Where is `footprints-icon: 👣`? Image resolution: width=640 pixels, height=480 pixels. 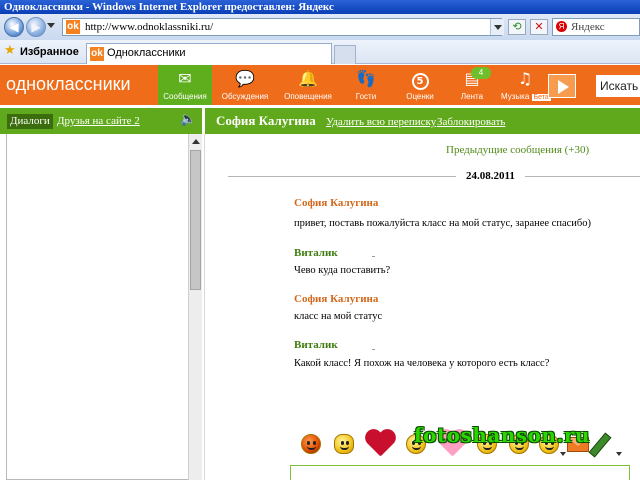
footprints-icon: 👣 is located at coordinates (366, 78).